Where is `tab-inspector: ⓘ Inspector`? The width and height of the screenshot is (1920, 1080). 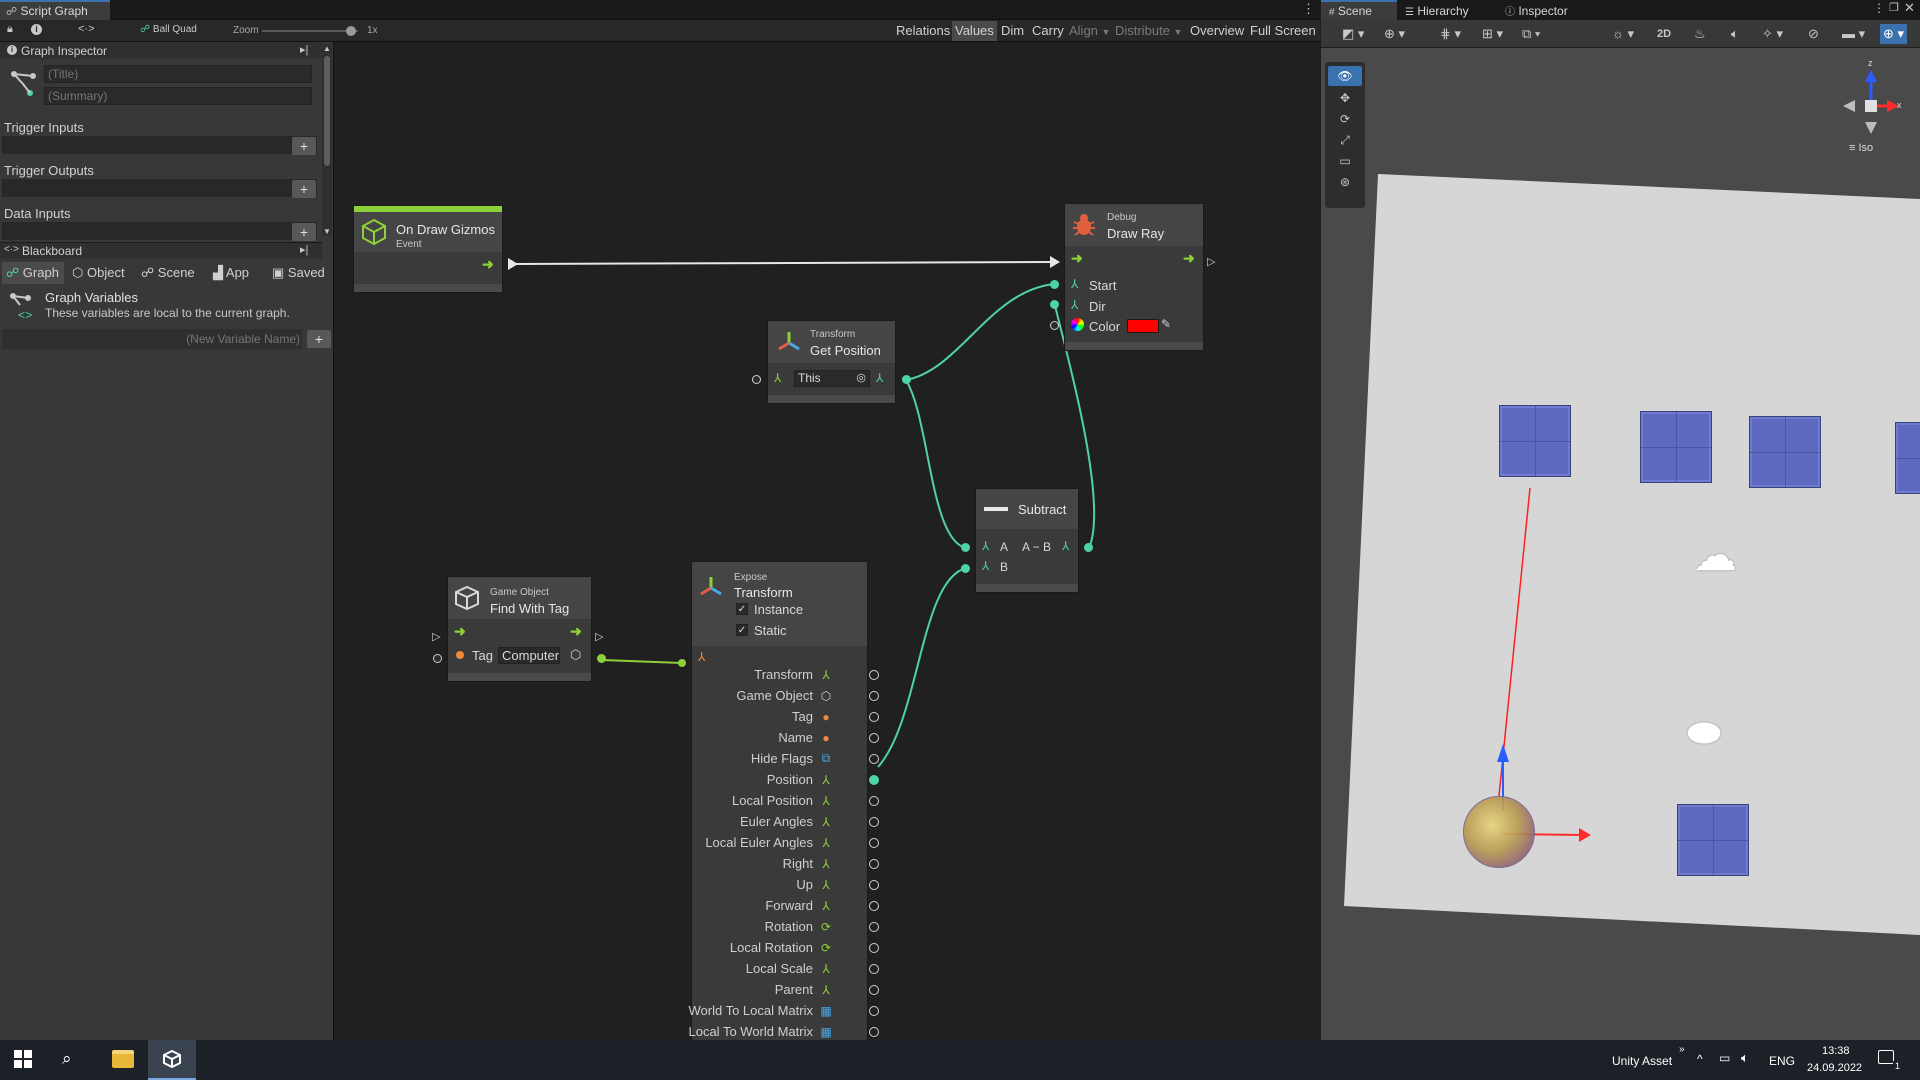
tab-inspector: ⓘ Inspector is located at coordinates (1536, 12).